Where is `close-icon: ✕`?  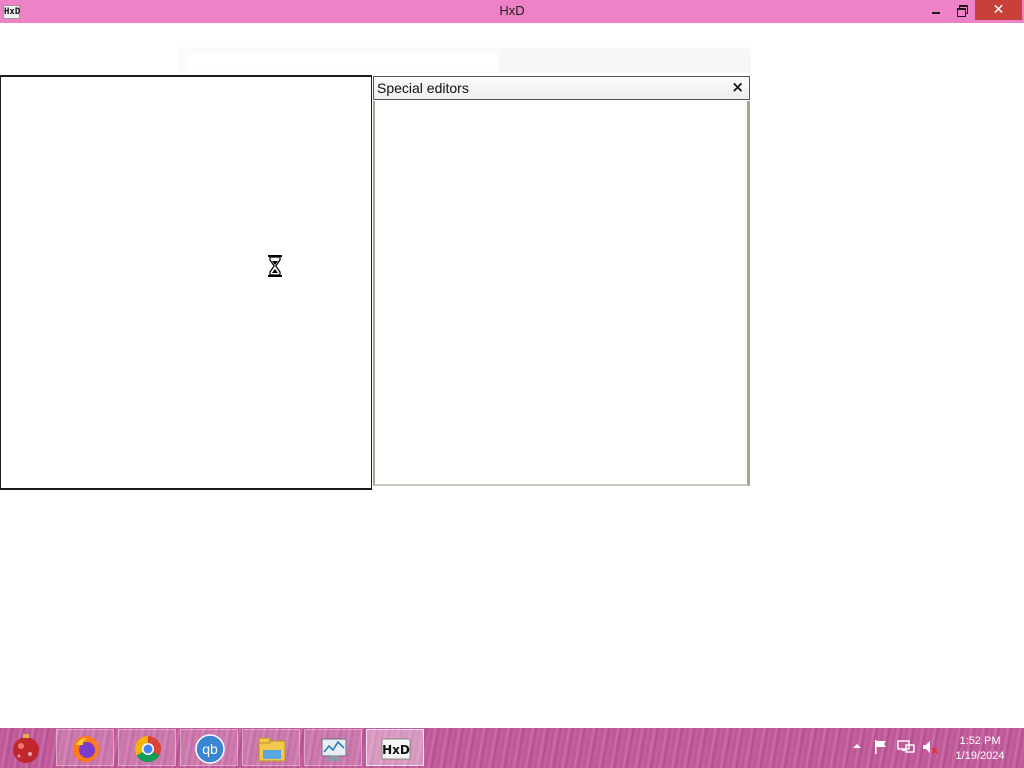 close-icon: ✕ is located at coordinates (998, 10).